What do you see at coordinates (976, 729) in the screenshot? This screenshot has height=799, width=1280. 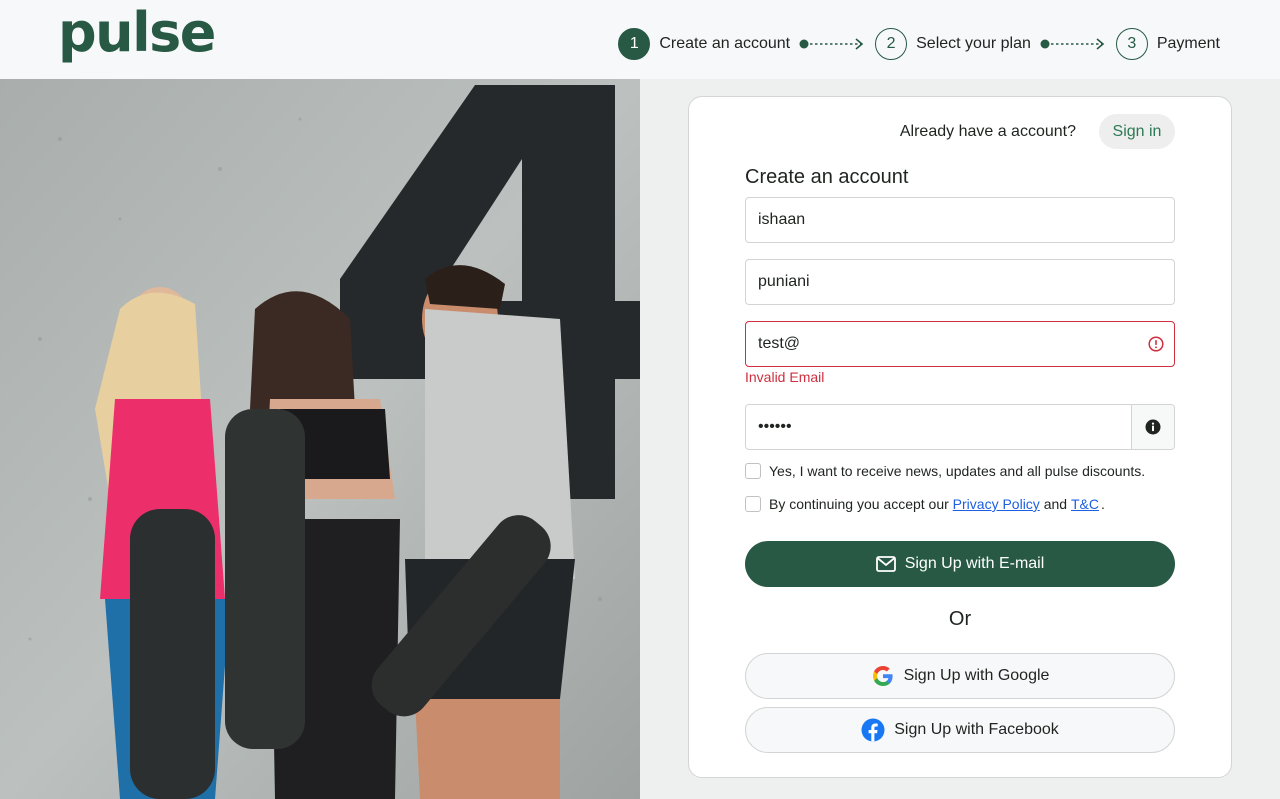 I see `signup-facebook-label: Sign Up with Facebook` at bounding box center [976, 729].